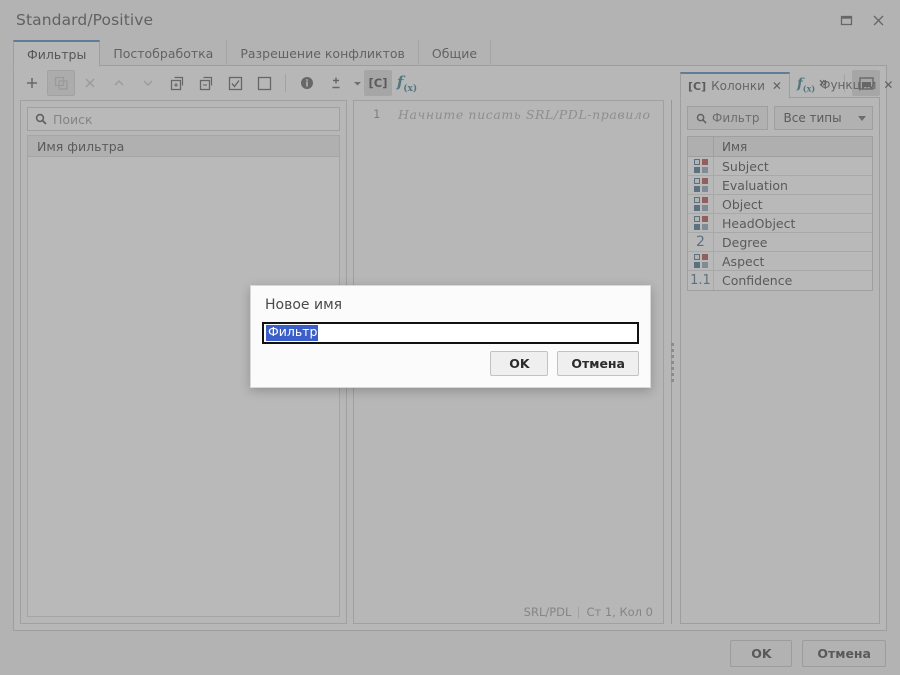 Image resolution: width=900 pixels, height=675 pixels. What do you see at coordinates (780, 204) in the screenshot?
I see `table-row: Object` at bounding box center [780, 204].